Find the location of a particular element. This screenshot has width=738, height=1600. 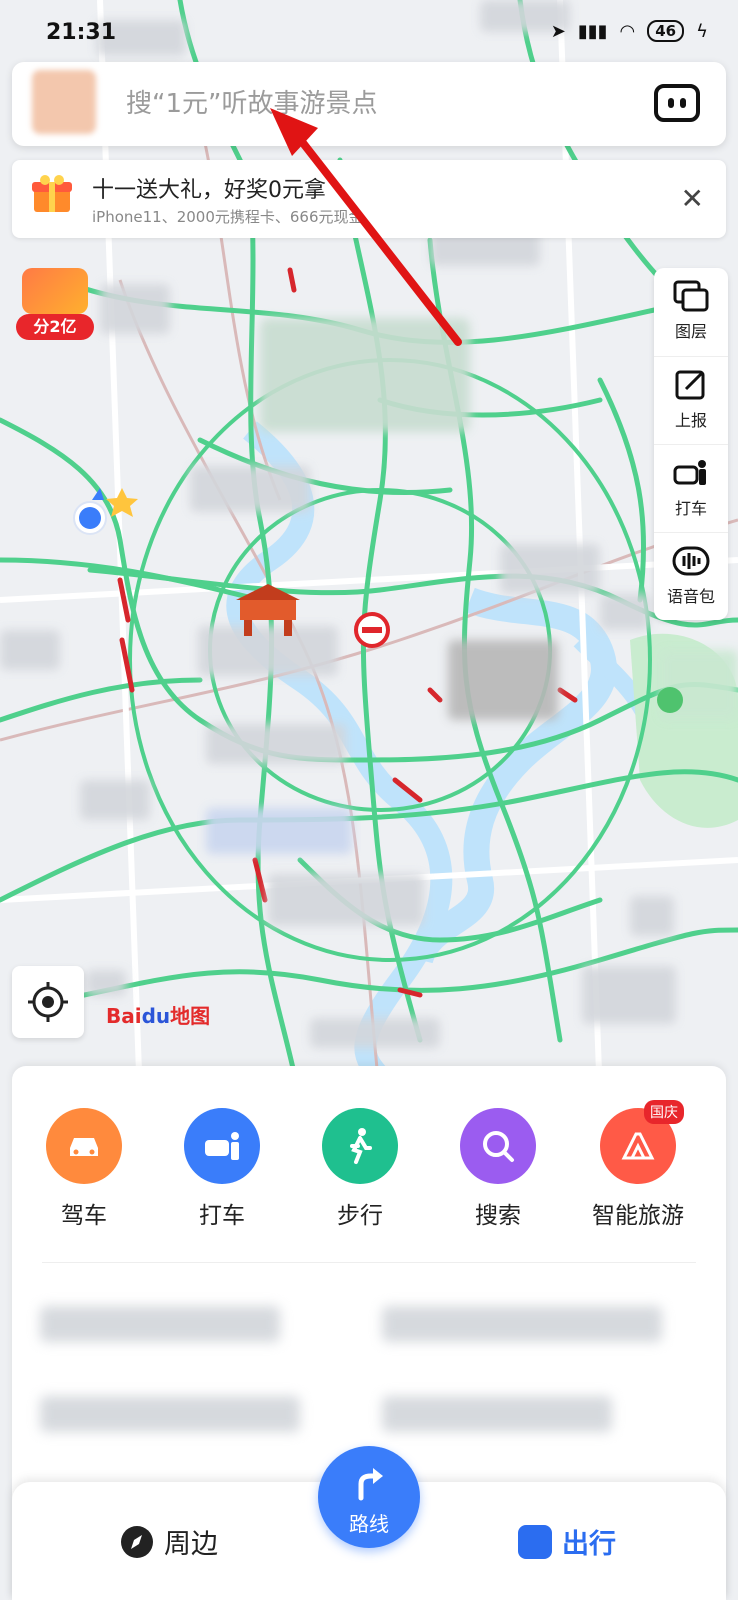

quick-action-walk: 步行 is located at coordinates (360, 1169).